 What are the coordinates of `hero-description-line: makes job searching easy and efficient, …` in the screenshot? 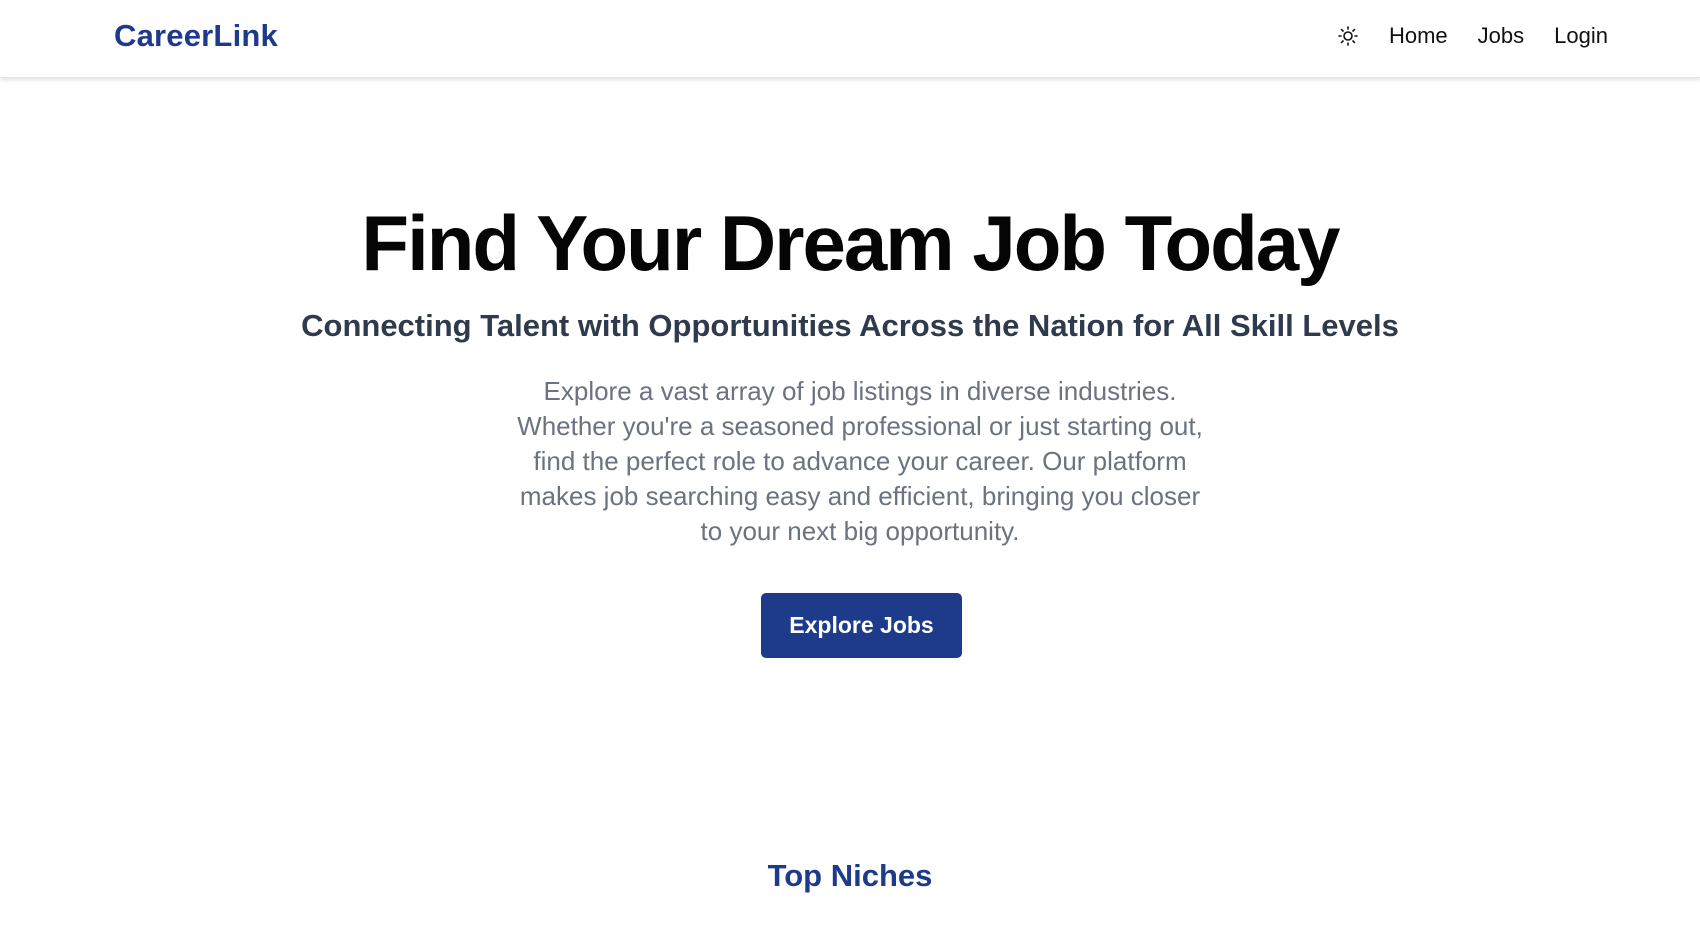 It's located at (860, 496).